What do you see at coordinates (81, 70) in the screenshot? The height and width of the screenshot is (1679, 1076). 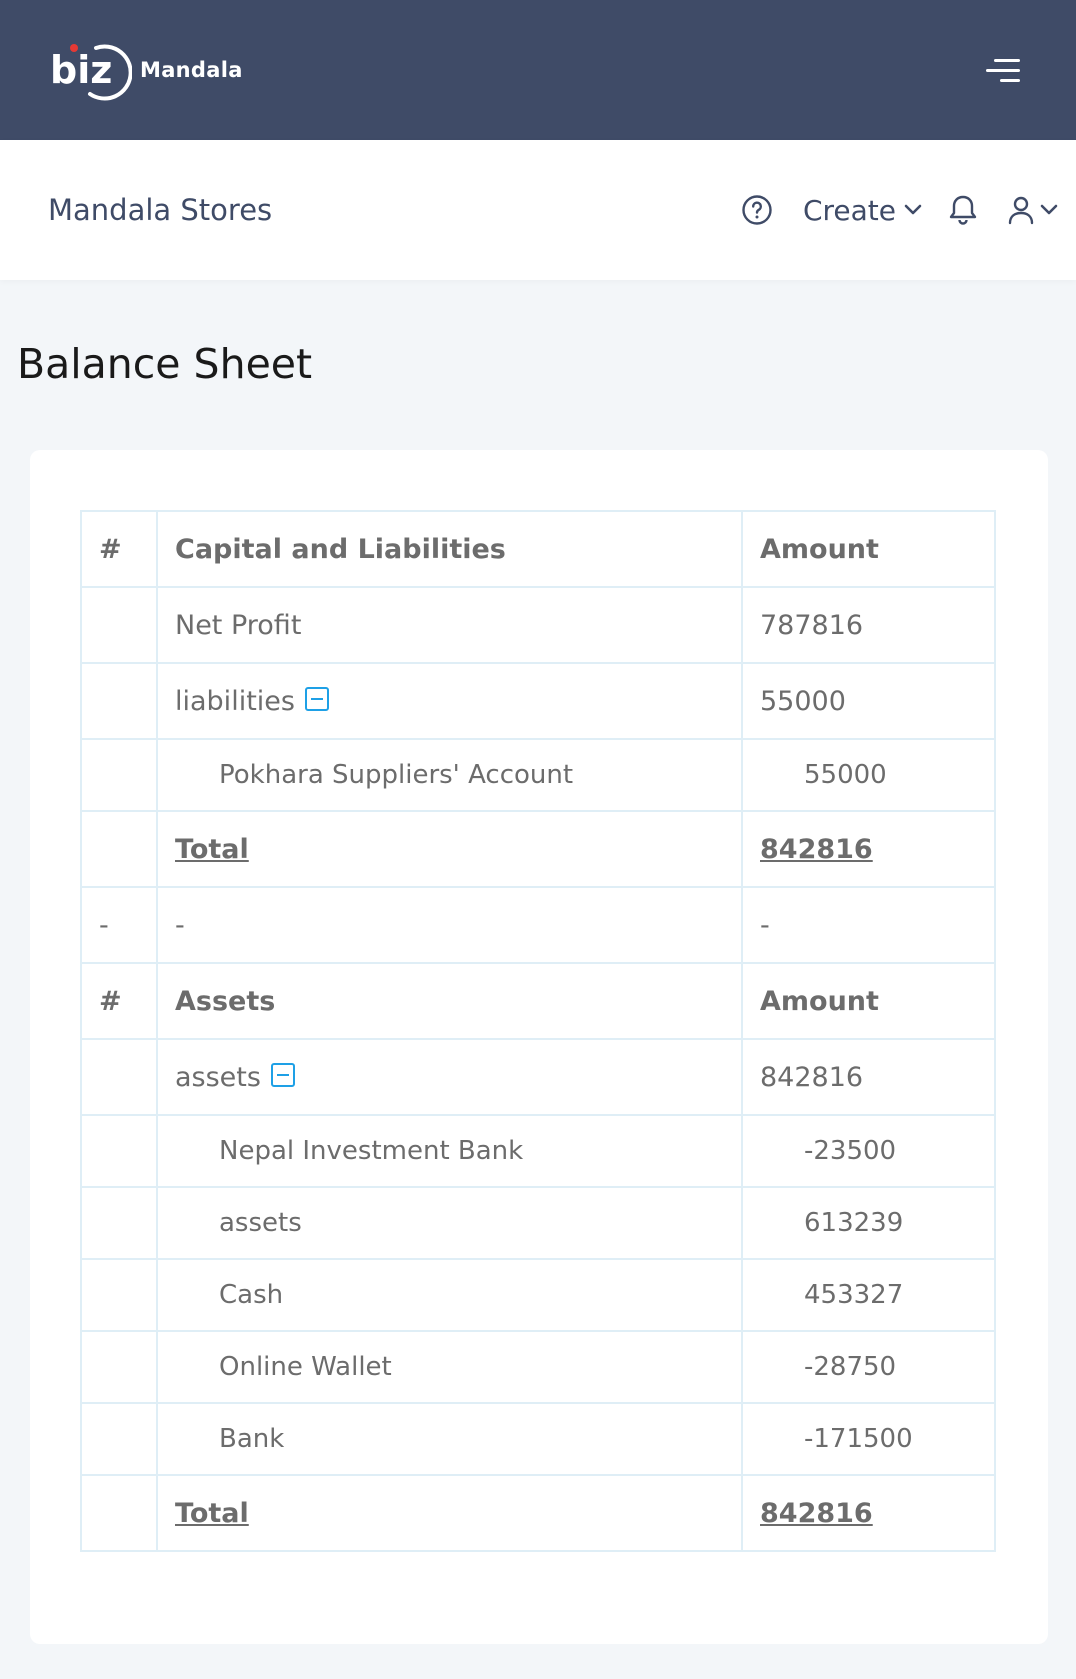 I see `svg-text: biz` at bounding box center [81, 70].